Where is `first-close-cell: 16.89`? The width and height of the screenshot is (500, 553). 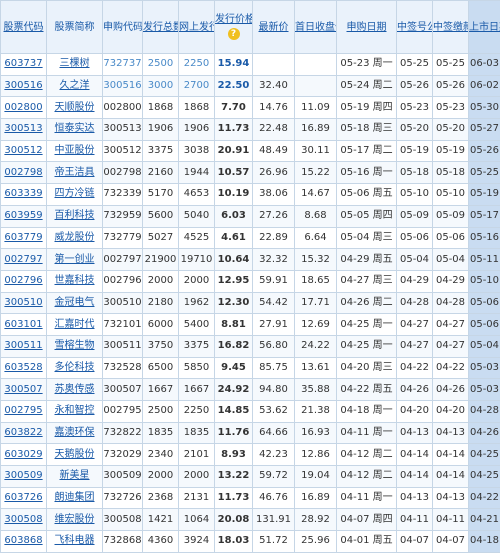
first-close-cell: 16.89 is located at coordinates (316, 498).